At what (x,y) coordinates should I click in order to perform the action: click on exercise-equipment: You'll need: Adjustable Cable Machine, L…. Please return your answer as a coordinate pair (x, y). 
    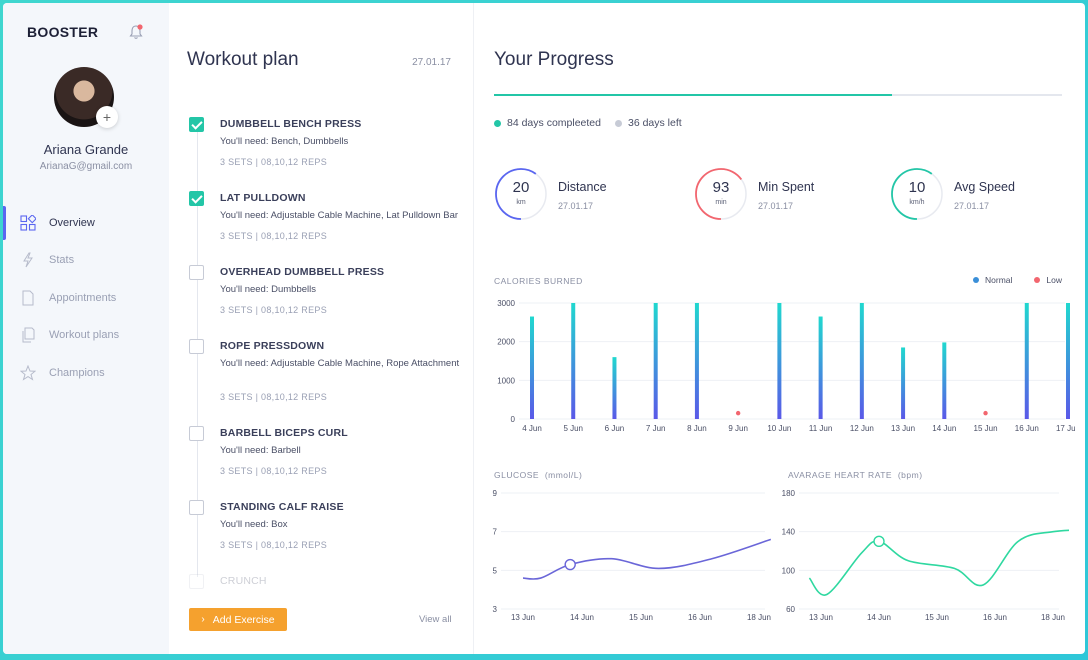
    Looking at the image, I should click on (339, 215).